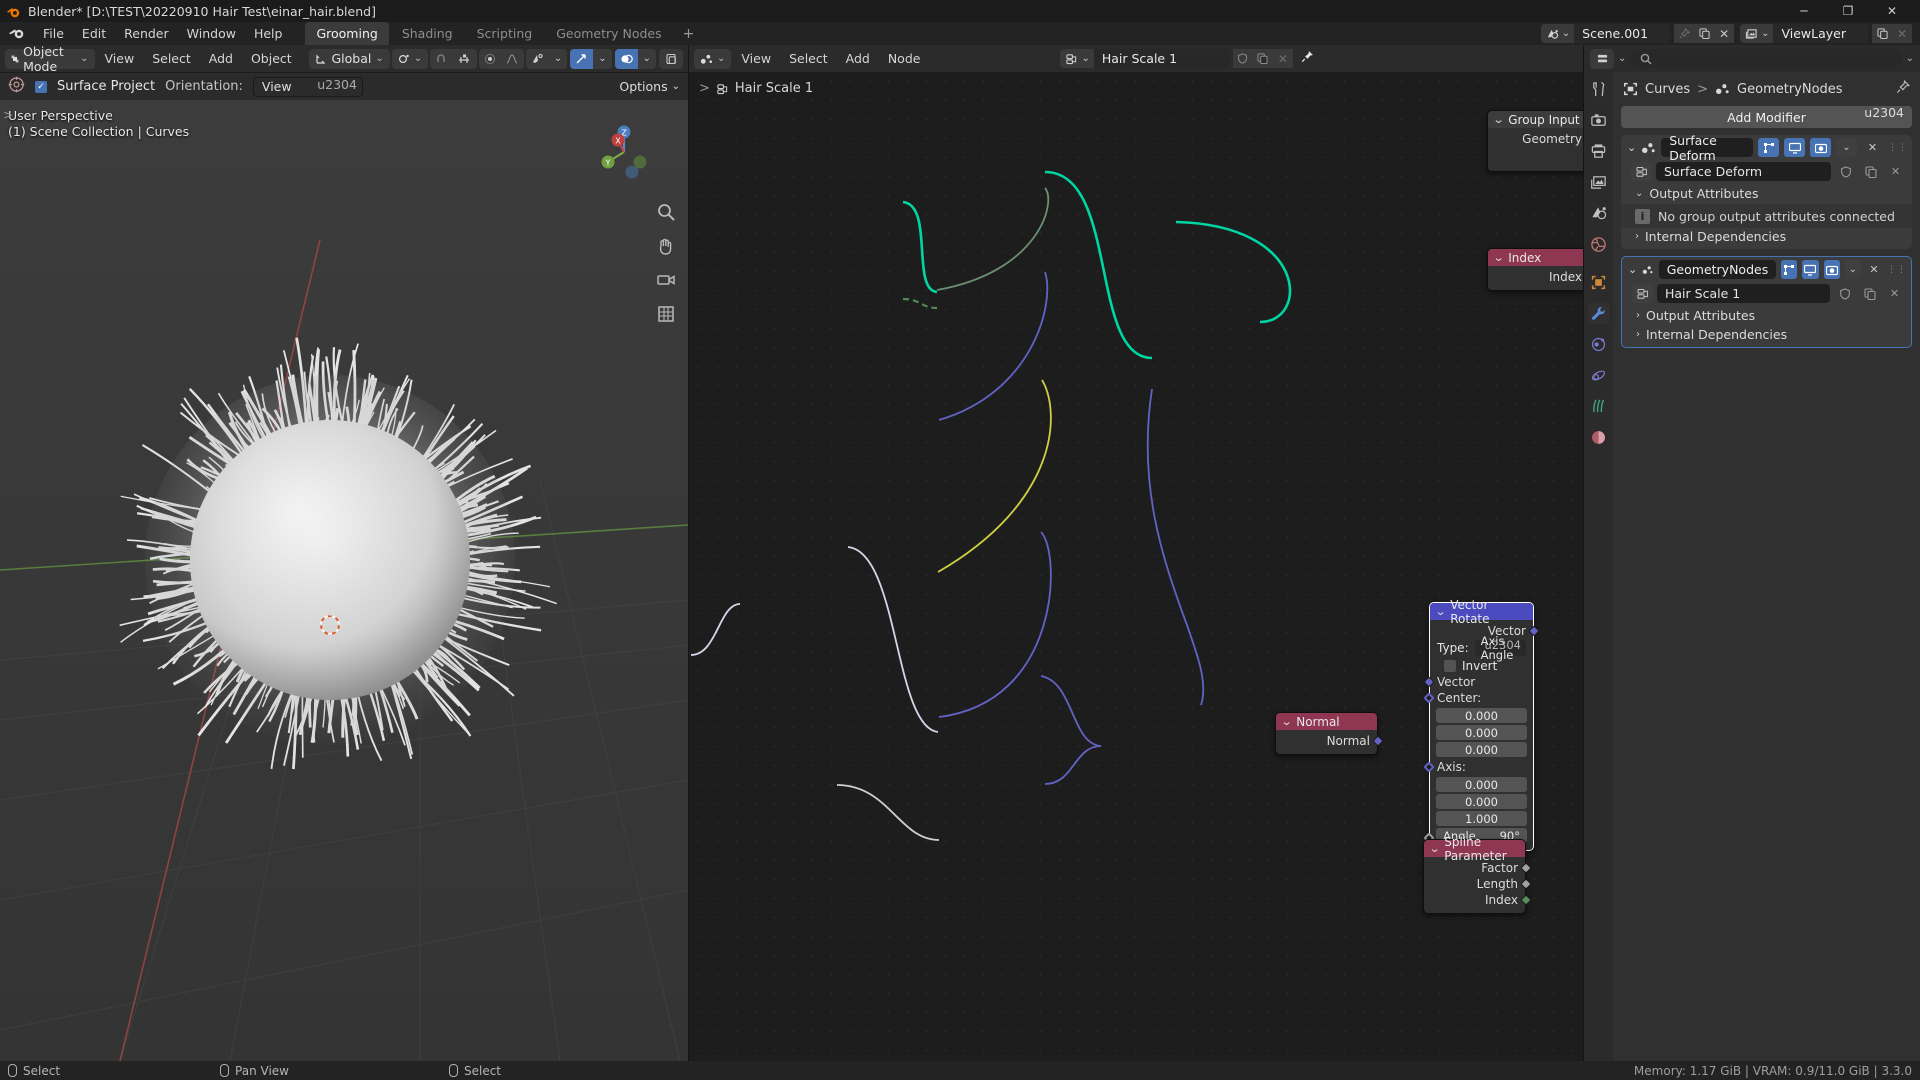 This screenshot has height=1080, width=1920. What do you see at coordinates (666, 212) in the screenshot?
I see `zoom-icon` at bounding box center [666, 212].